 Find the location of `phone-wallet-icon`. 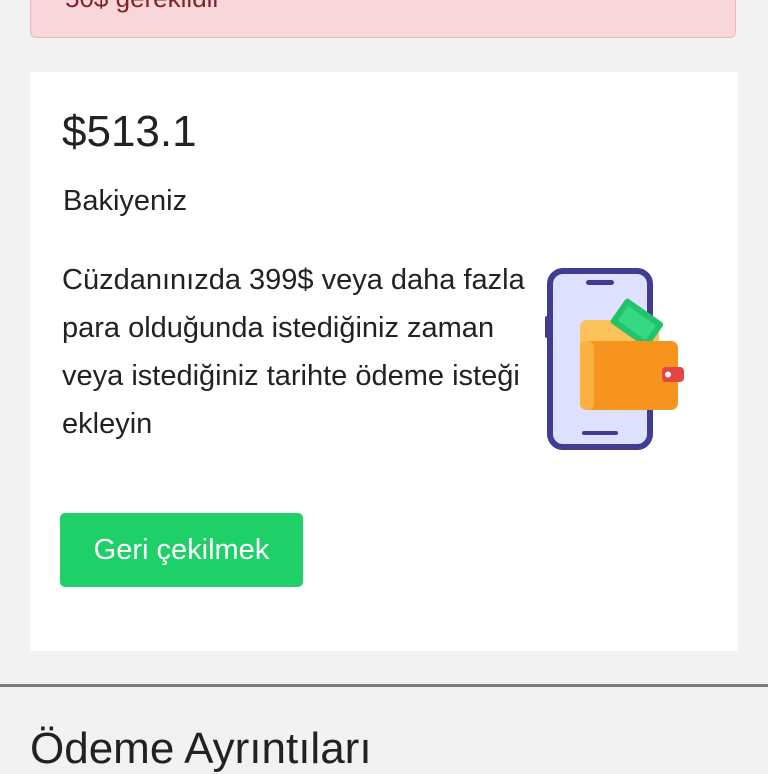

phone-wallet-icon is located at coordinates (614, 359).